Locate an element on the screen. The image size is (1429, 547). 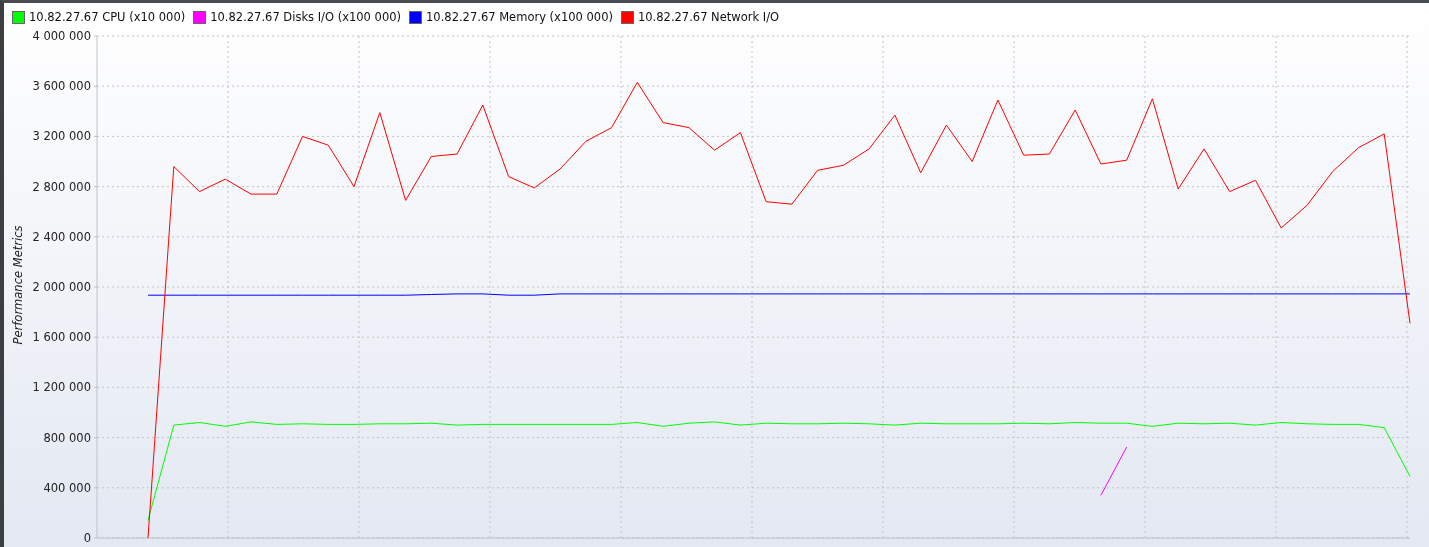
axis-tick-label: 2 400 000 is located at coordinates (61, 236).